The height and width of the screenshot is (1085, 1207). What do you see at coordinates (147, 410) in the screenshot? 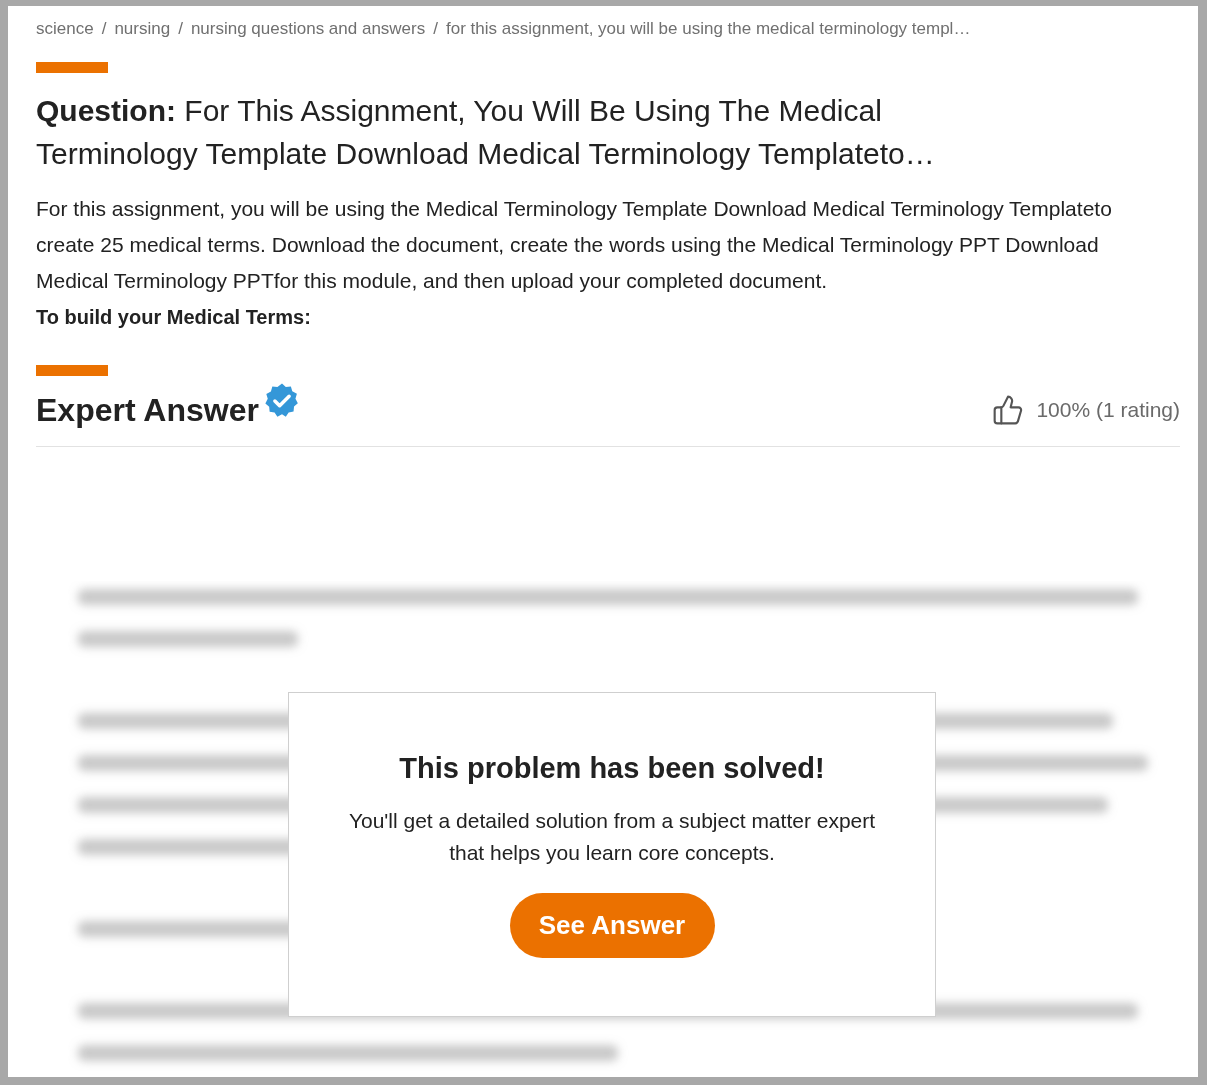
I see `expert-answer-heading: Expert Answer` at bounding box center [147, 410].